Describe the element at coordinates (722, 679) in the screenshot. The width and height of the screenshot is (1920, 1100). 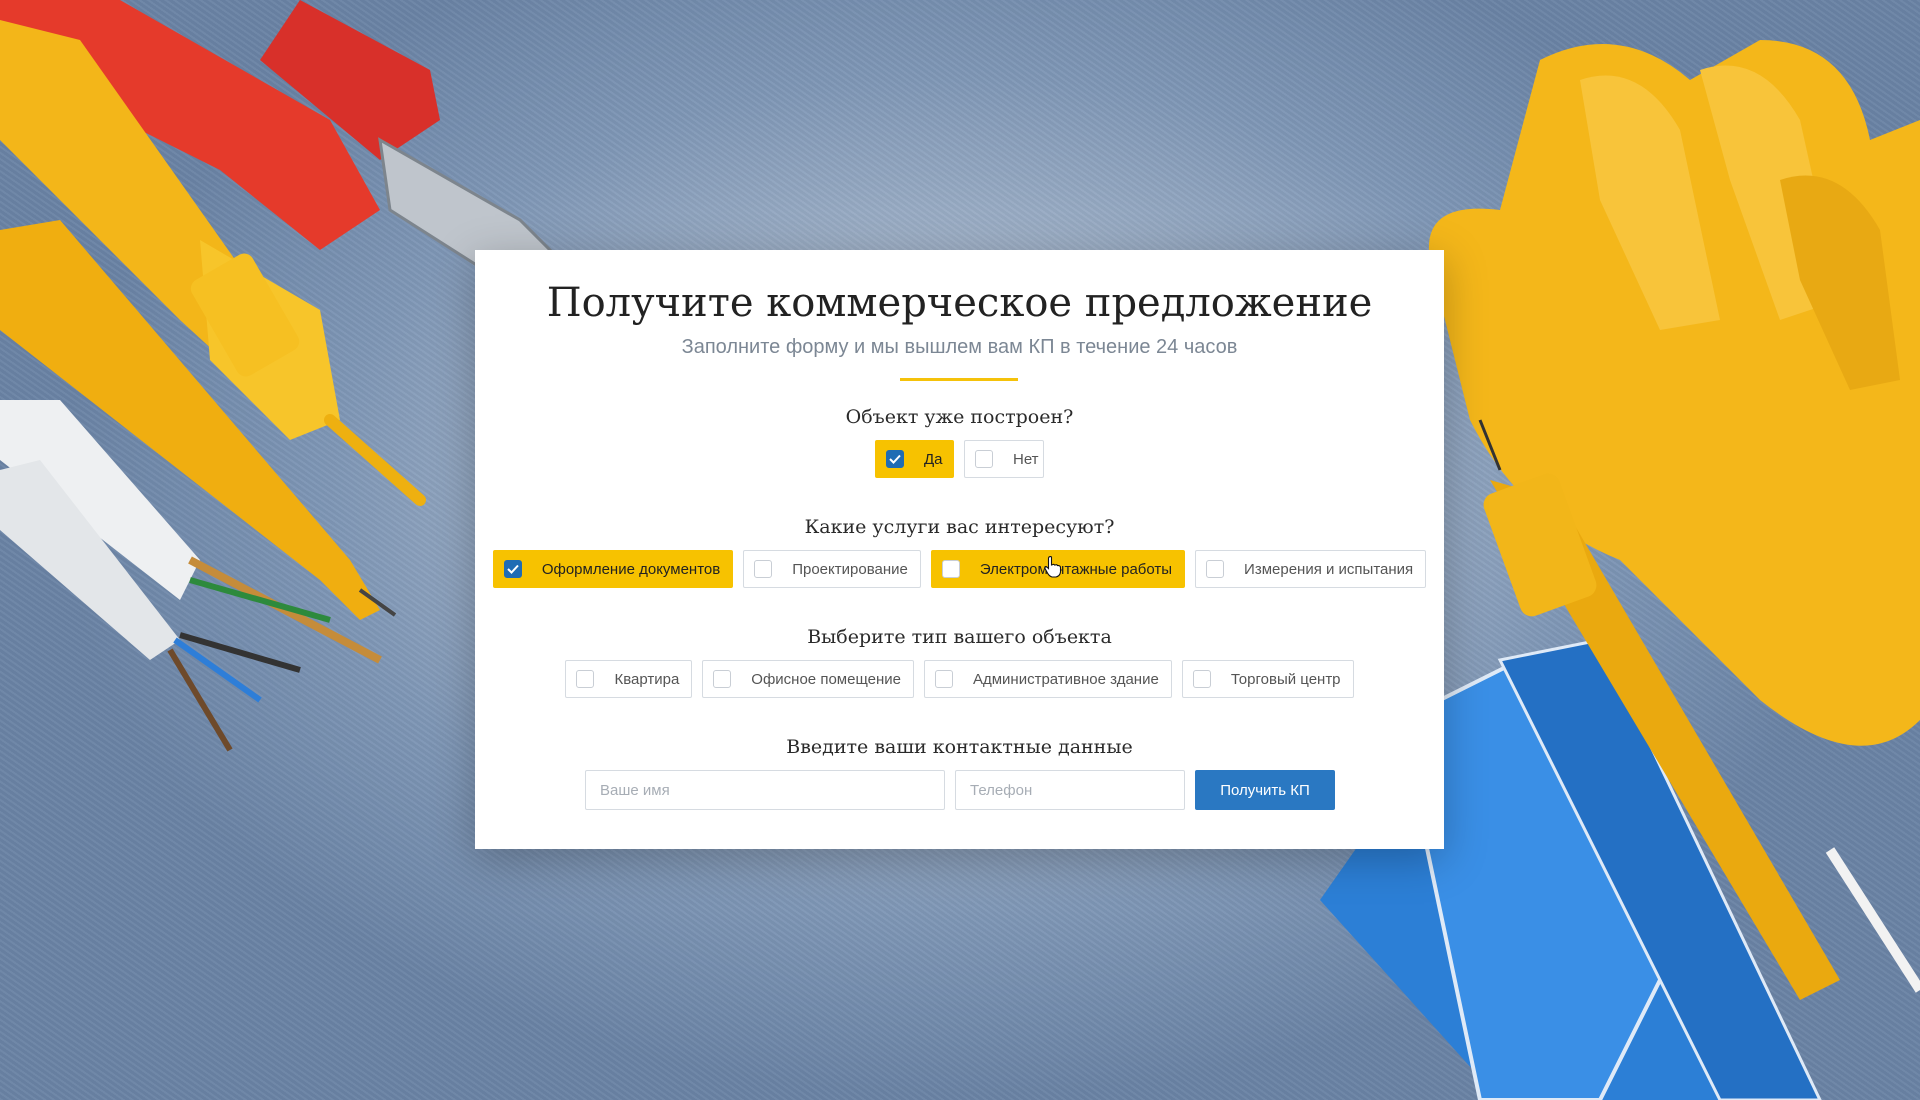
I see `checkbox-object-office` at that location.